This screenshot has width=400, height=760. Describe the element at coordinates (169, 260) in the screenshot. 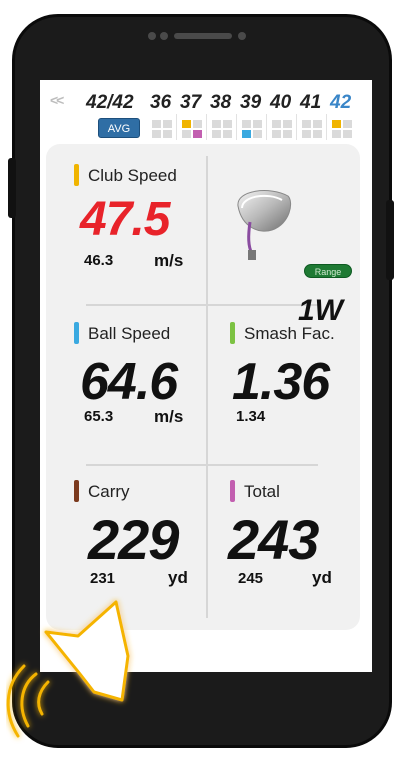

I see `club-speed-unit: m/s` at that location.